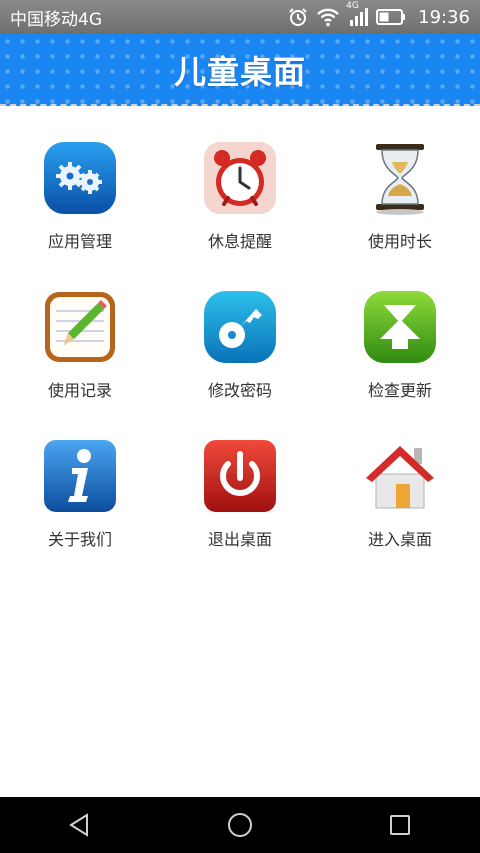  Describe the element at coordinates (240, 327) in the screenshot. I see `key-icon` at that location.